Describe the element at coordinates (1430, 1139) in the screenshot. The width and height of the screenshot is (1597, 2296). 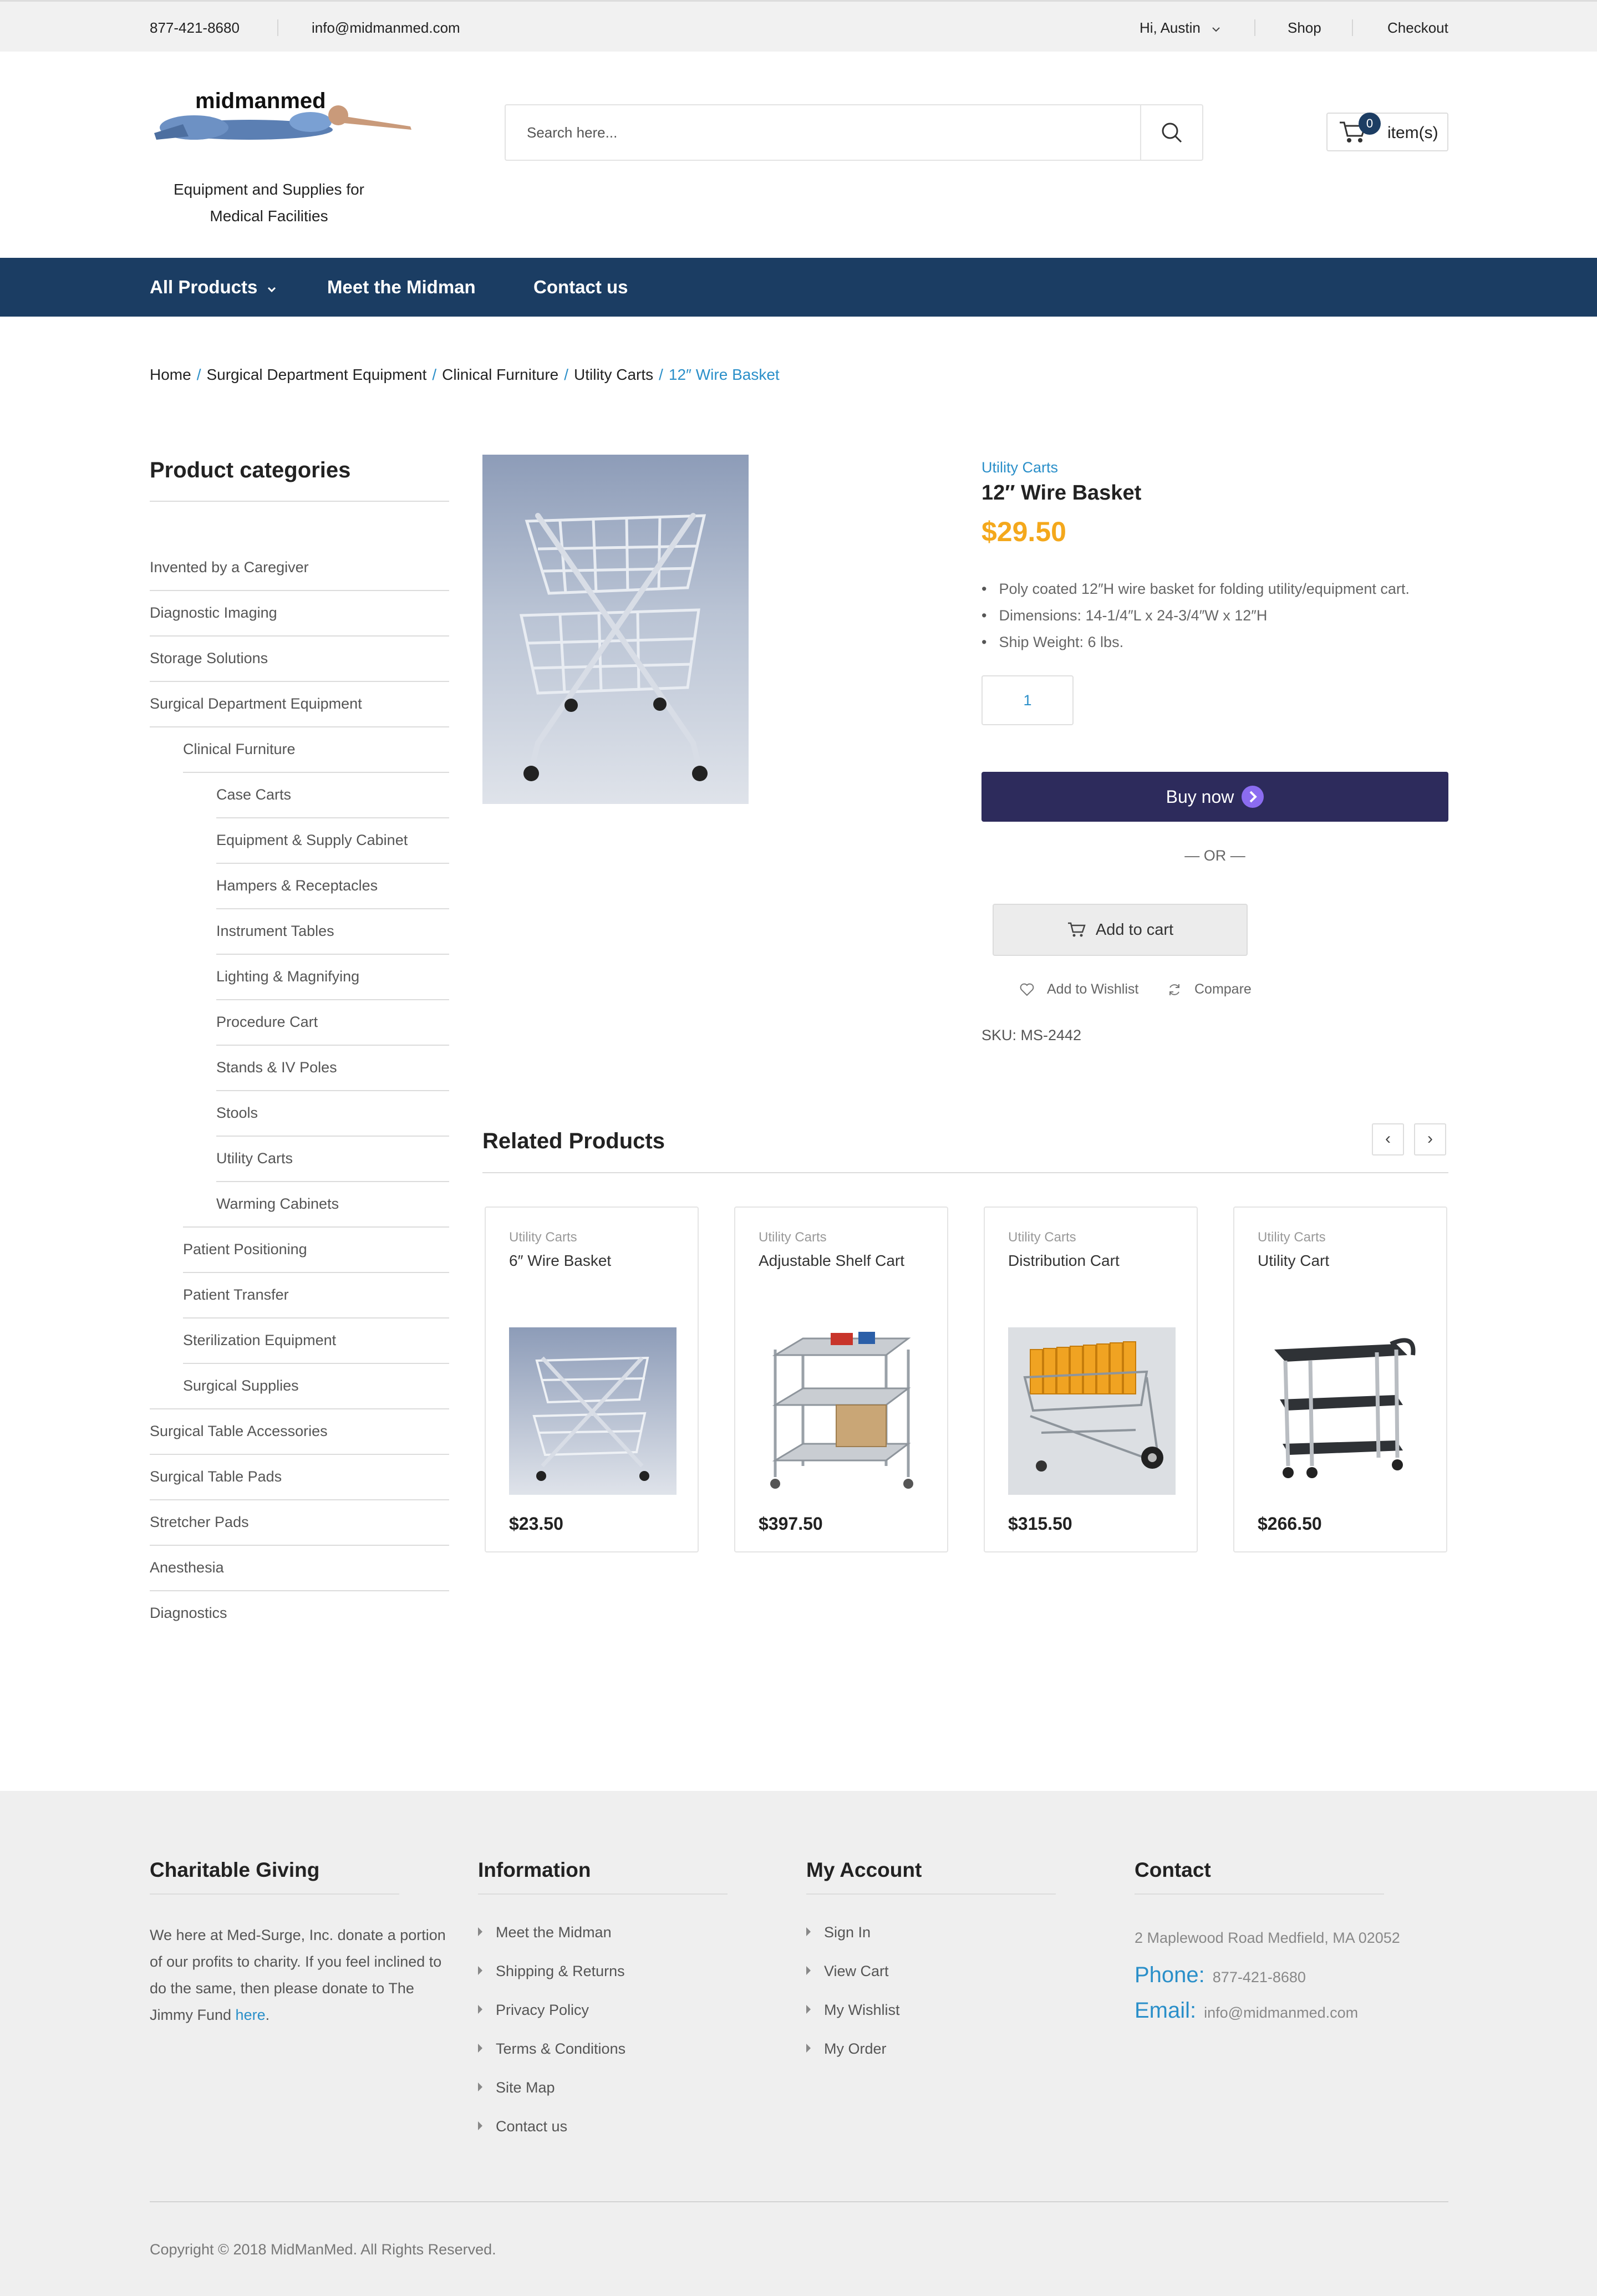
I see `related-next-button: ›` at that location.